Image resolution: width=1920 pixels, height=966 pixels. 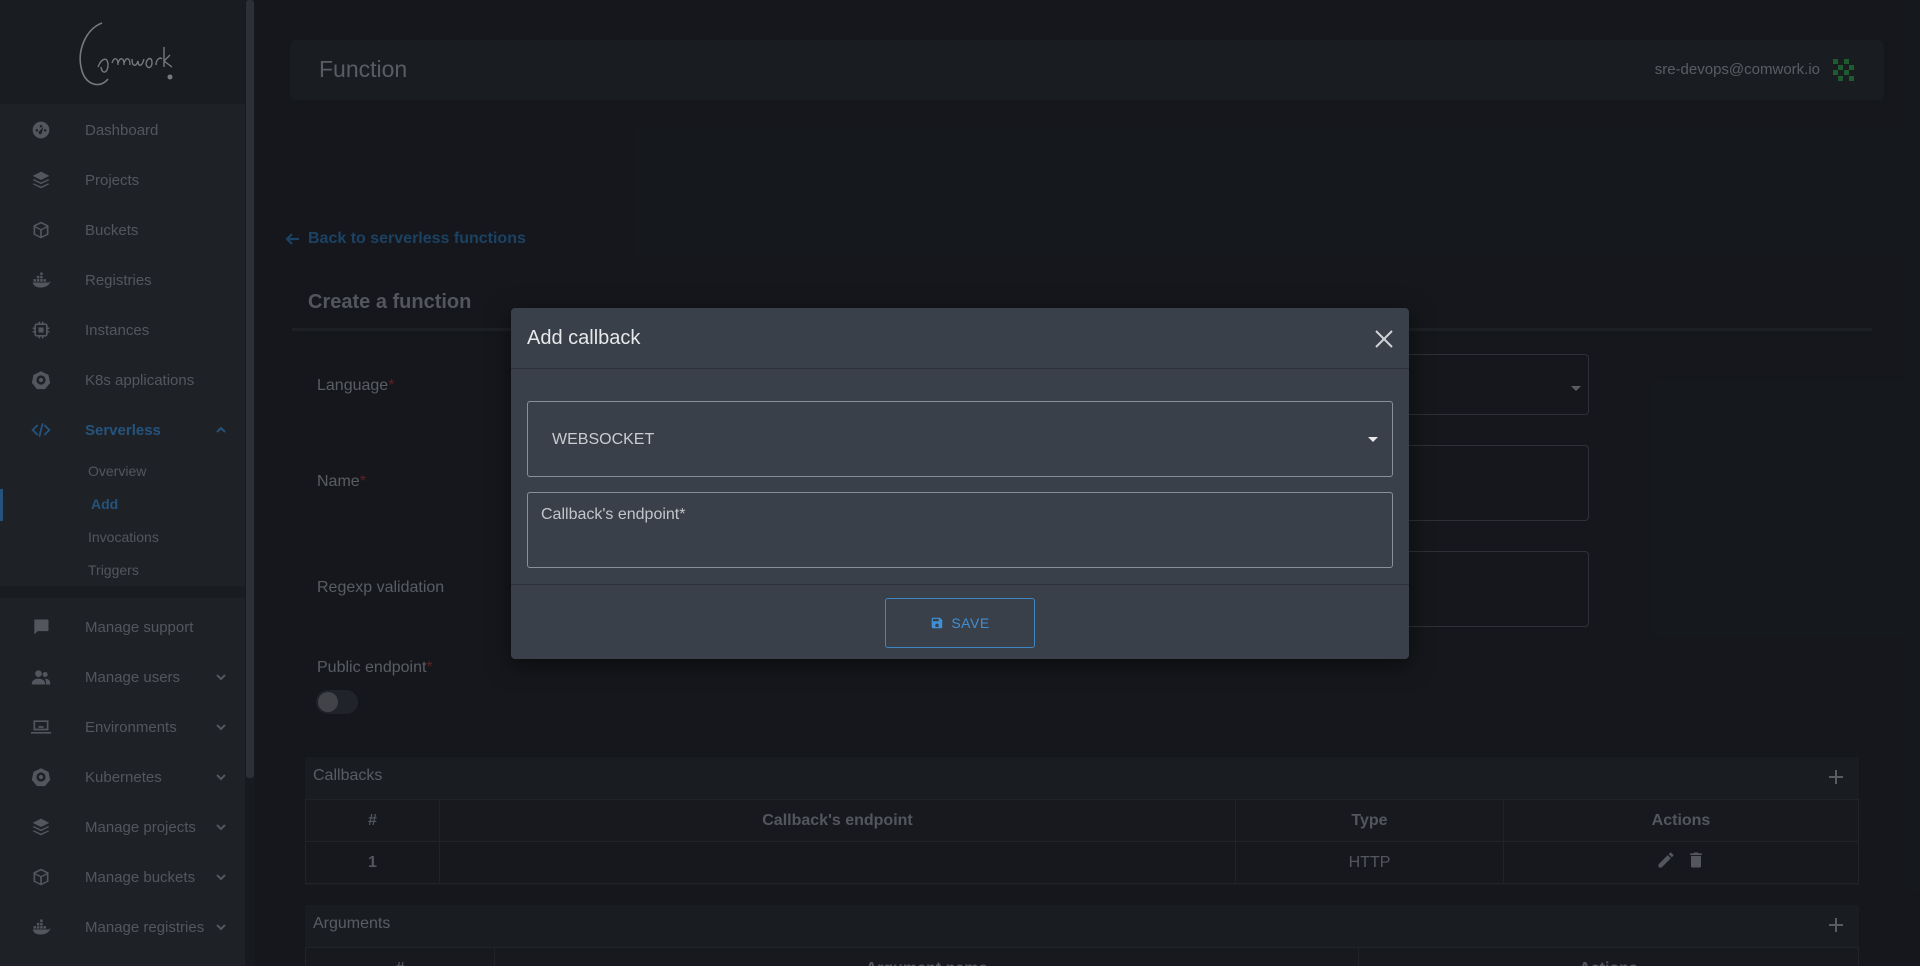 I want to click on save-label: SAVE, so click(x=970, y=623).